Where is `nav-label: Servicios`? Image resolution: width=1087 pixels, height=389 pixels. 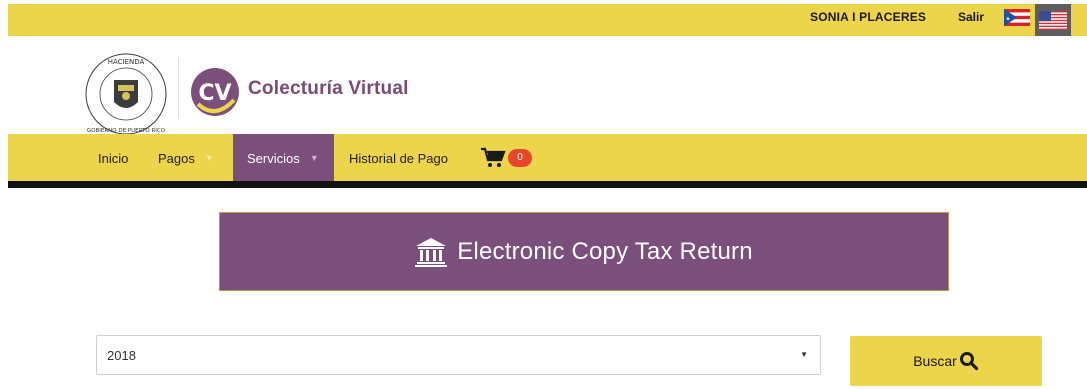
nav-label: Servicios is located at coordinates (273, 158).